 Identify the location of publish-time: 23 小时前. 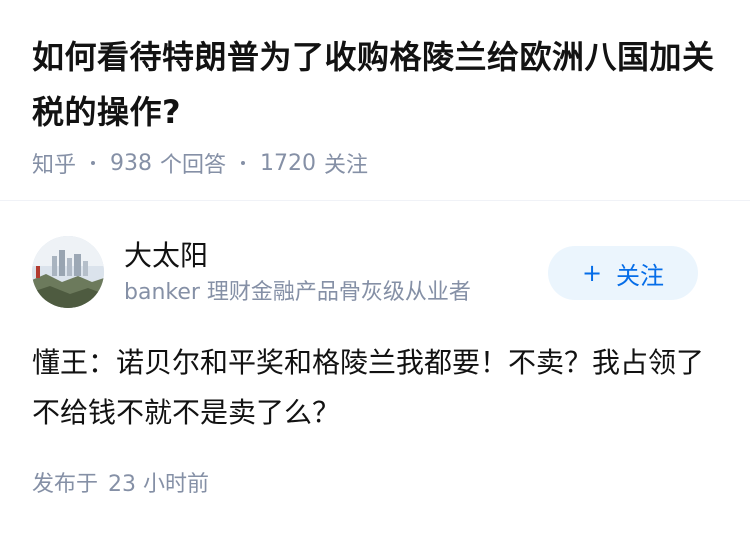
(159, 484).